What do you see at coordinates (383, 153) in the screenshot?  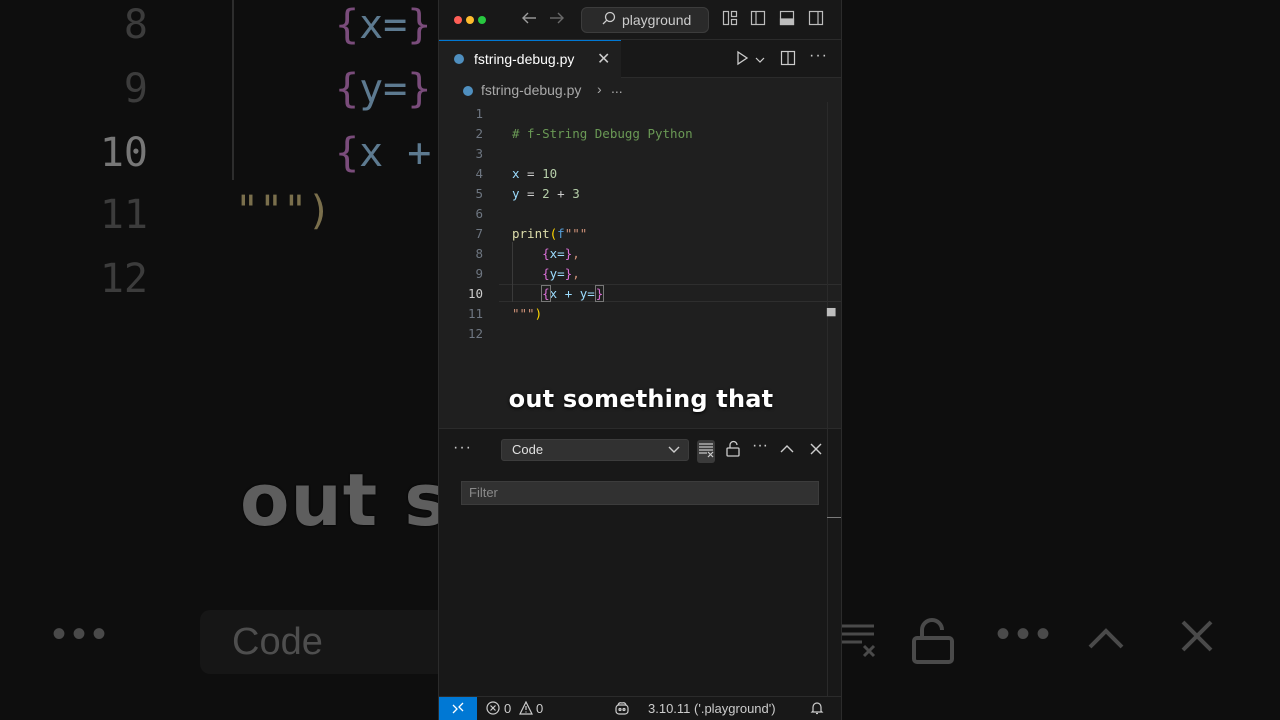 I see `bg-code-line: {x +` at bounding box center [383, 153].